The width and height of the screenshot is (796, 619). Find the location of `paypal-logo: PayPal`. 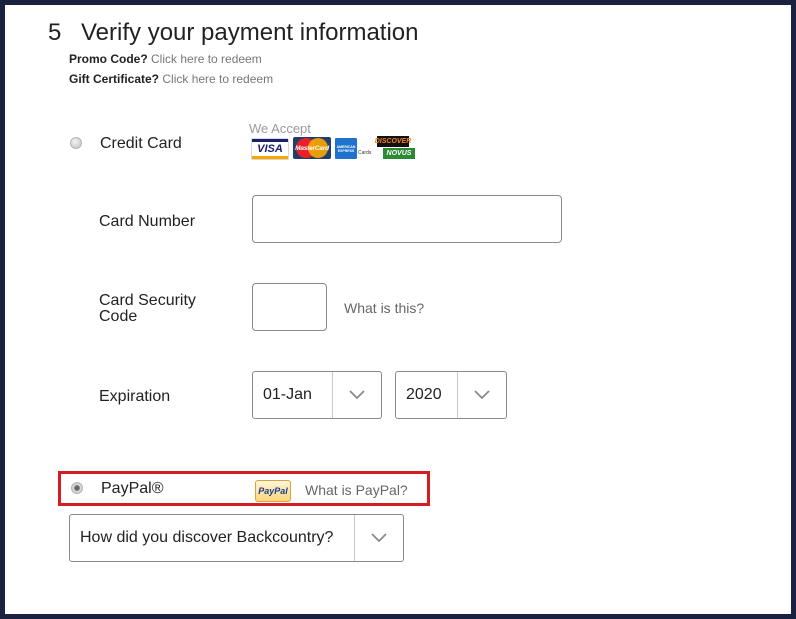

paypal-logo: PayPal is located at coordinates (273, 491).